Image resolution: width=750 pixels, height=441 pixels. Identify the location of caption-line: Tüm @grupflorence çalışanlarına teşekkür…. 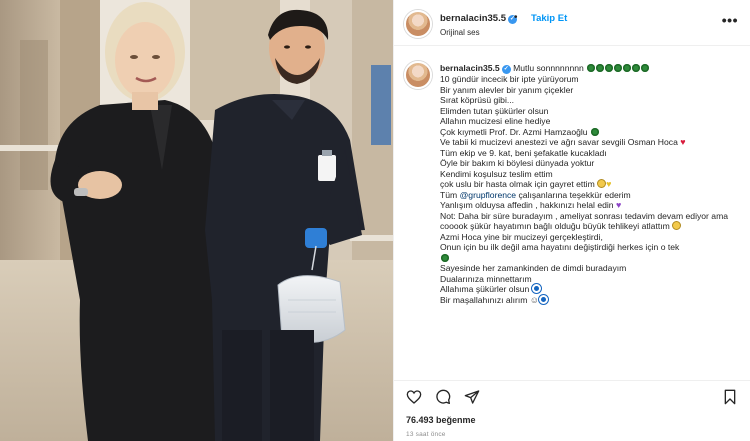
(592, 195).